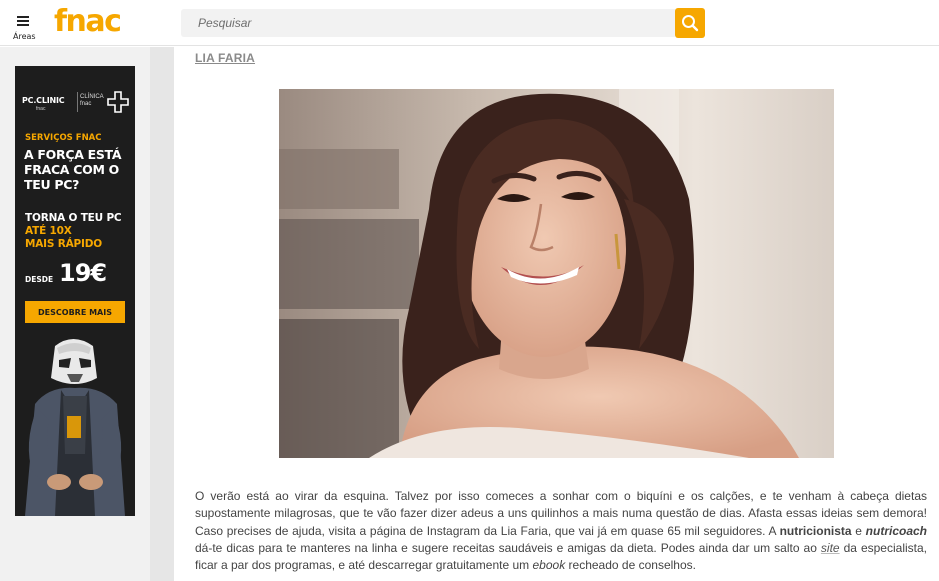  I want to click on pc-clinic-sub: fnac, so click(41, 109).